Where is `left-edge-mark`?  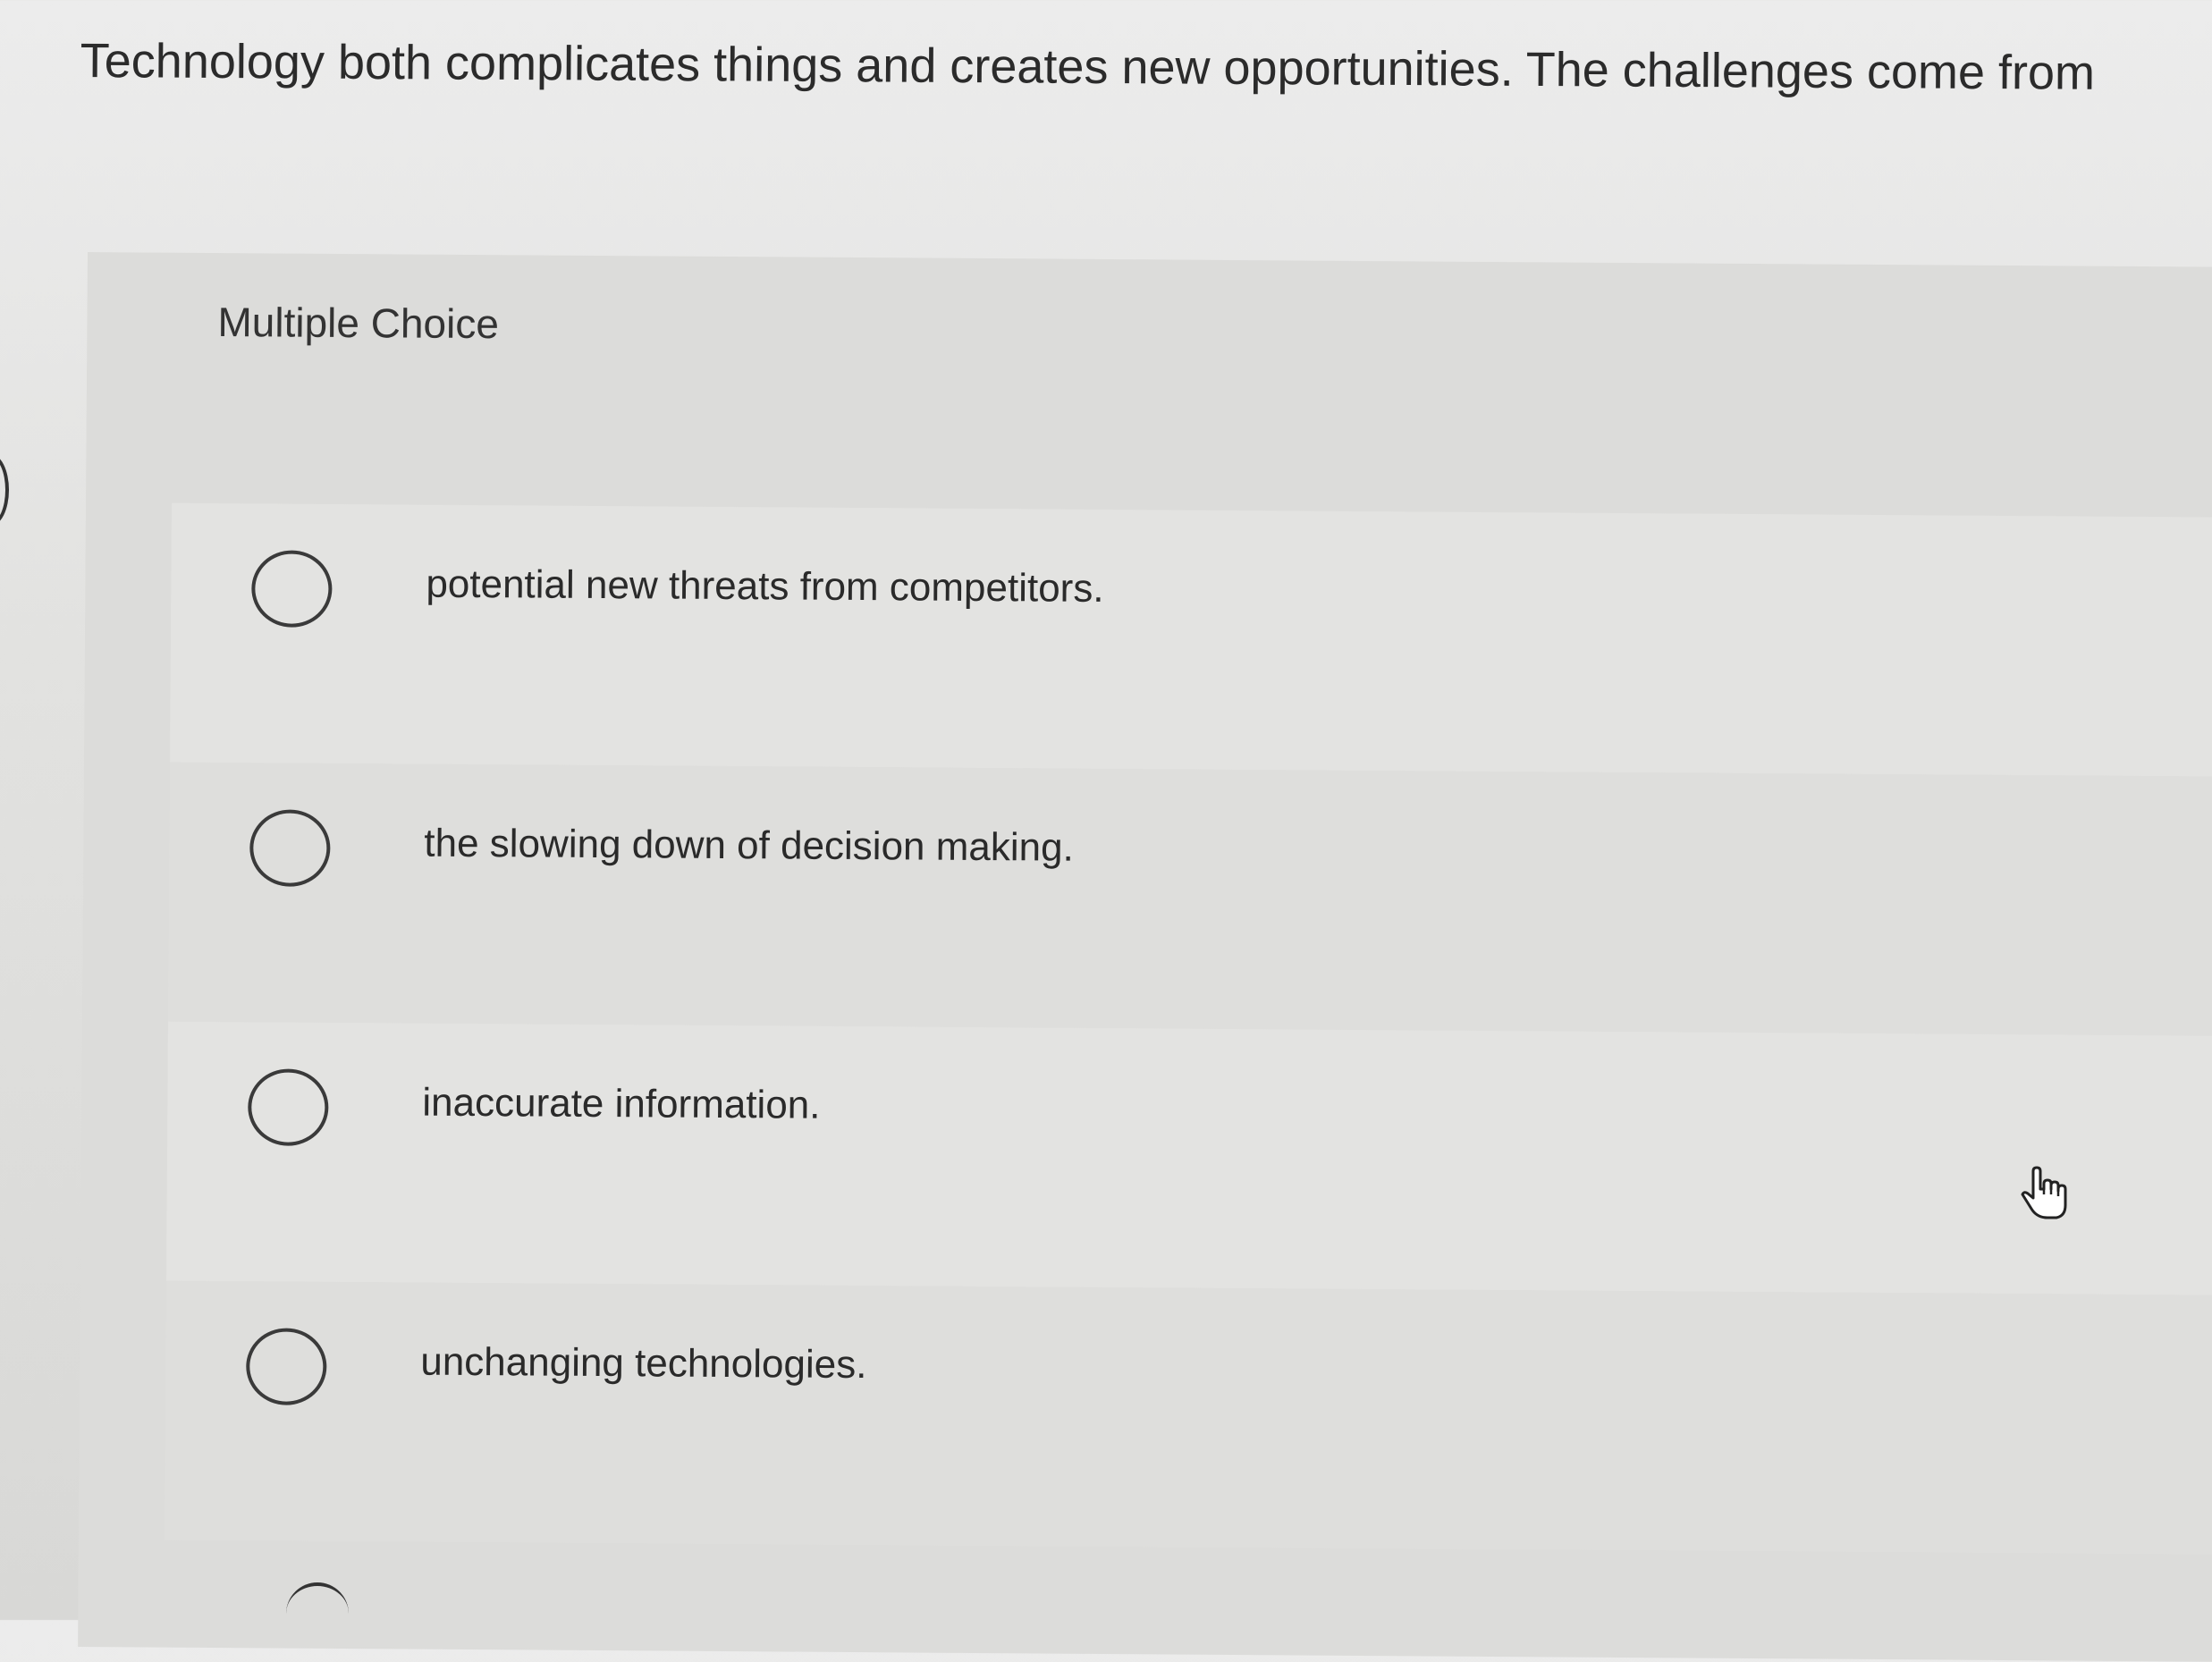
left-edge-mark is located at coordinates (4, 490).